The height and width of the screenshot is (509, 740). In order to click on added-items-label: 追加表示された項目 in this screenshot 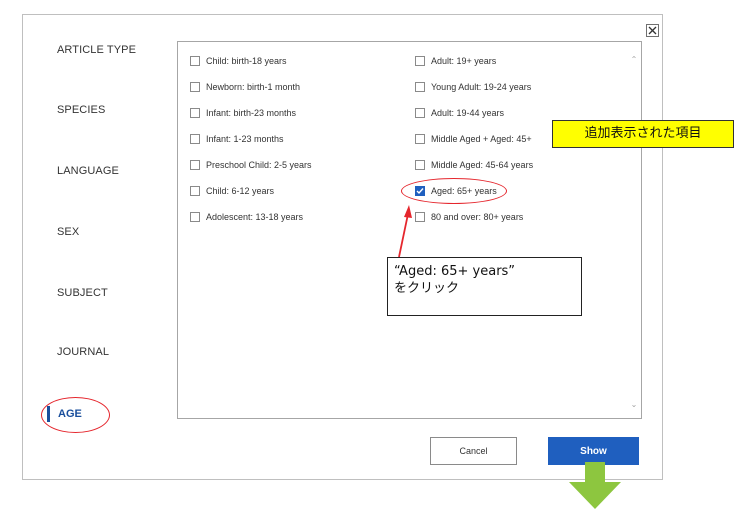, I will do `click(643, 134)`.